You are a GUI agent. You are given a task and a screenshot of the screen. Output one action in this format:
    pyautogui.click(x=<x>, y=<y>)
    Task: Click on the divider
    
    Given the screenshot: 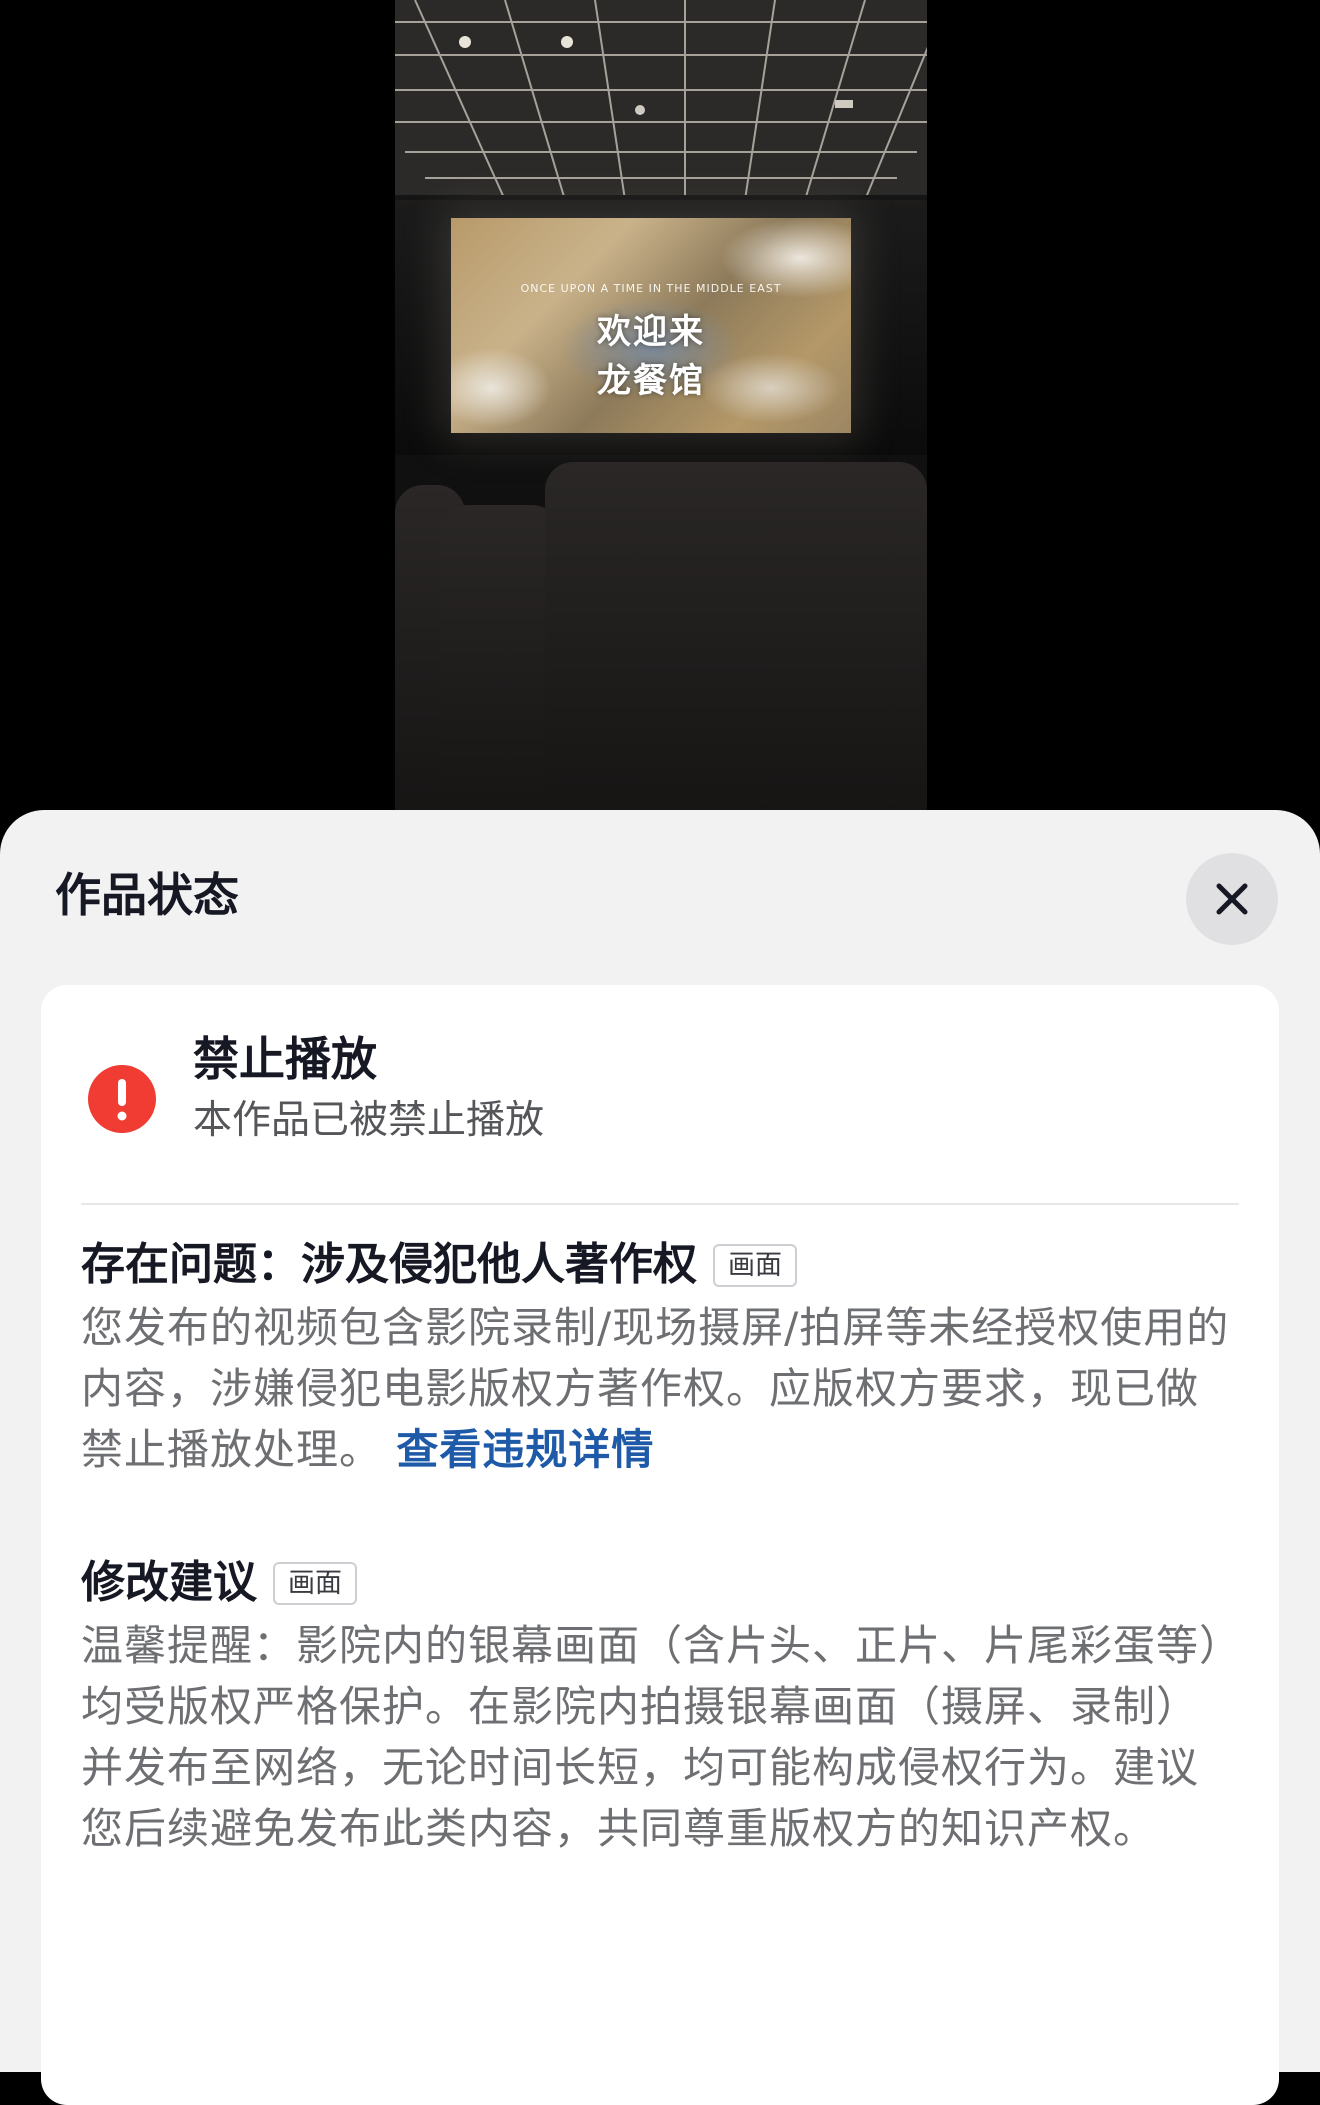 What is the action you would take?
    pyautogui.click(x=660, y=1204)
    